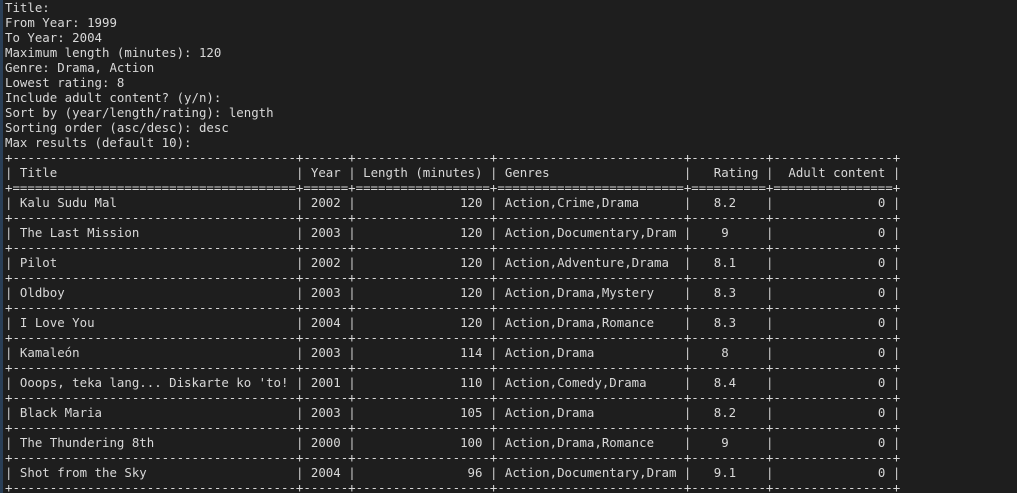 The image size is (1017, 493). What do you see at coordinates (511, 7) in the screenshot?
I see `prompt-line: Title:` at bounding box center [511, 7].